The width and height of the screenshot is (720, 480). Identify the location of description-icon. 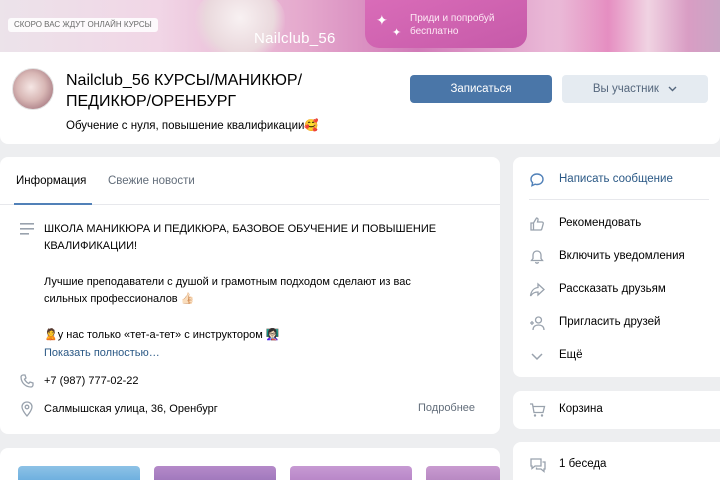
(27, 229).